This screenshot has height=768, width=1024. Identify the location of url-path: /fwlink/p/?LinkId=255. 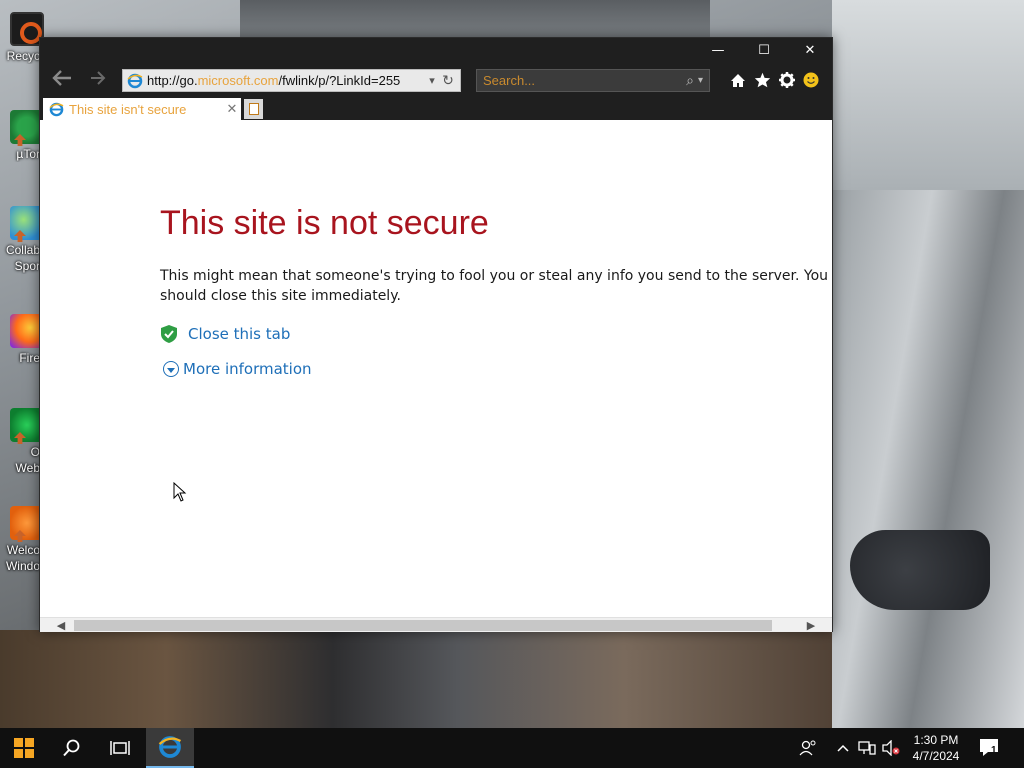
(339, 80).